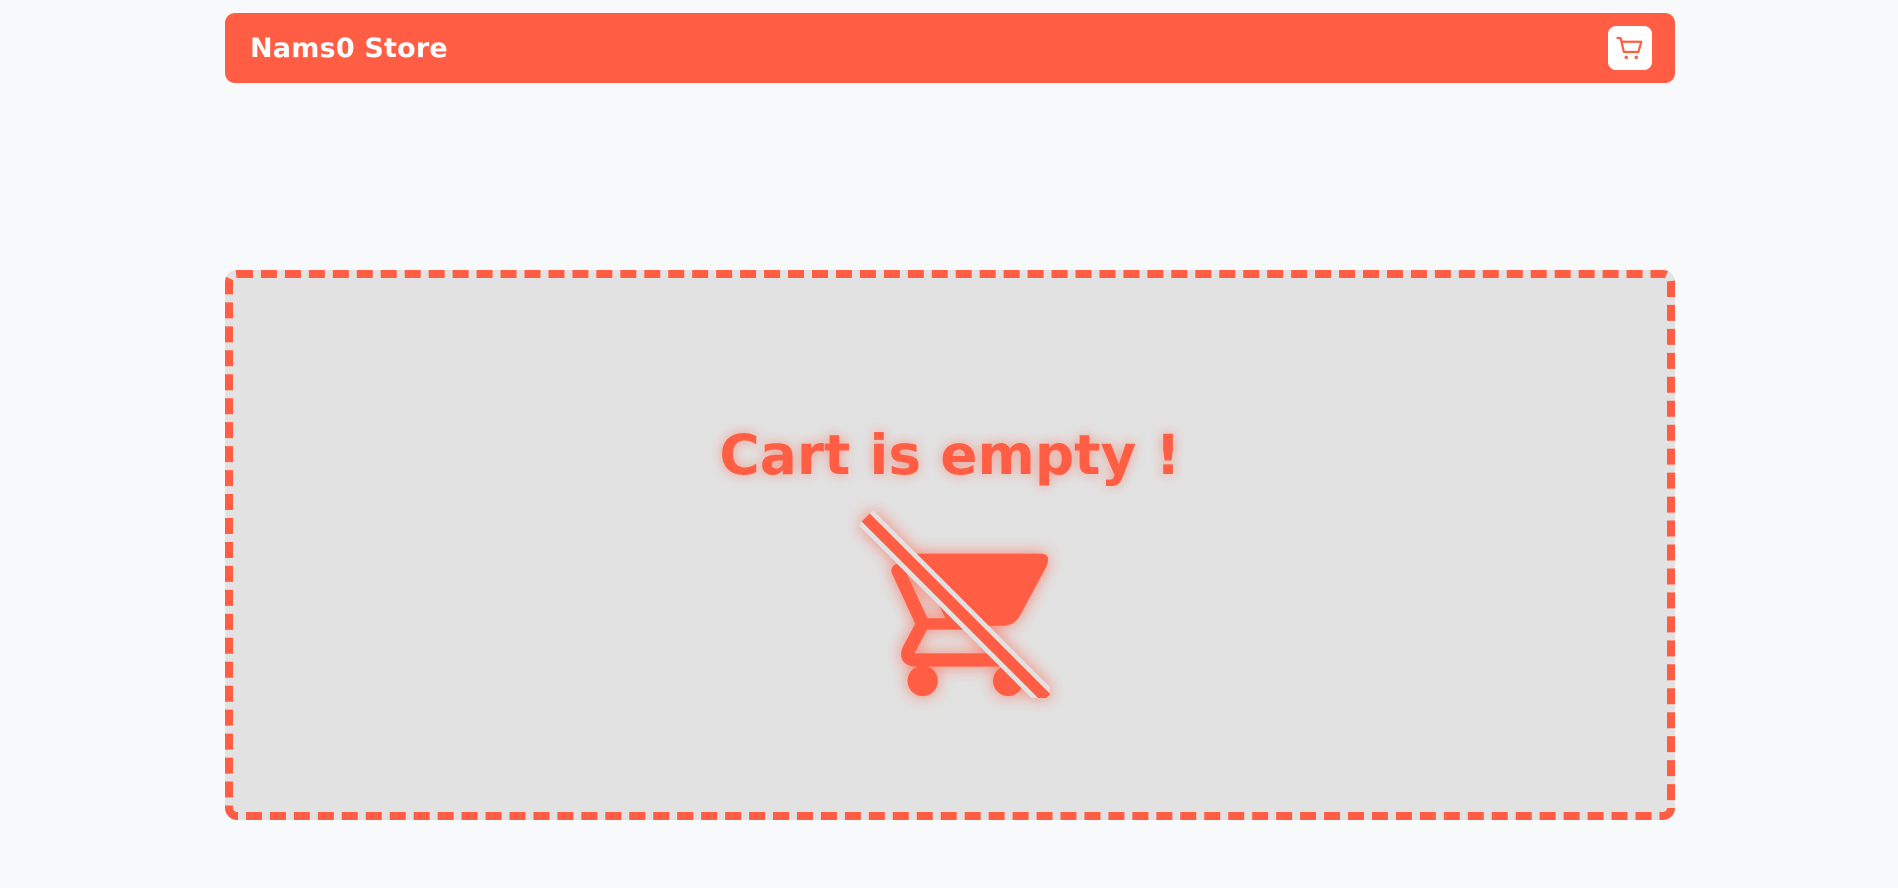  What do you see at coordinates (955, 603) in the screenshot?
I see `remove-shopping-cart-icon` at bounding box center [955, 603].